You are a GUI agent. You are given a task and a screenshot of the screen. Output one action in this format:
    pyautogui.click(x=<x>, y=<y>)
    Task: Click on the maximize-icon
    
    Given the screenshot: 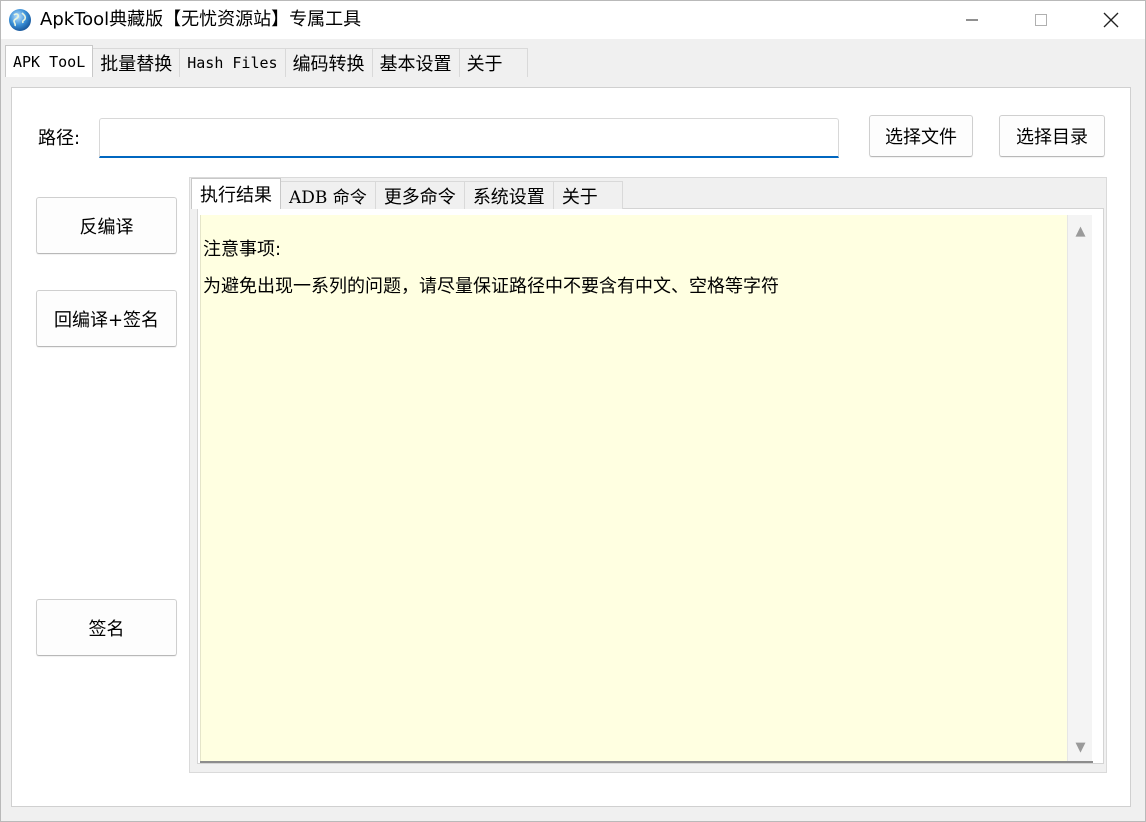 What is the action you would take?
    pyautogui.click(x=1041, y=20)
    